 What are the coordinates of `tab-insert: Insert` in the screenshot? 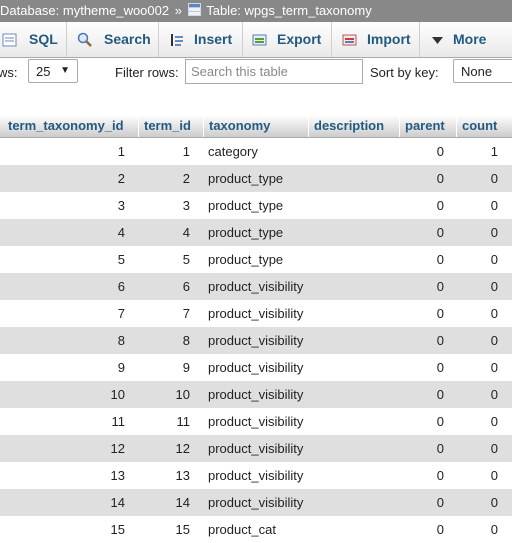 It's located at (201, 39).